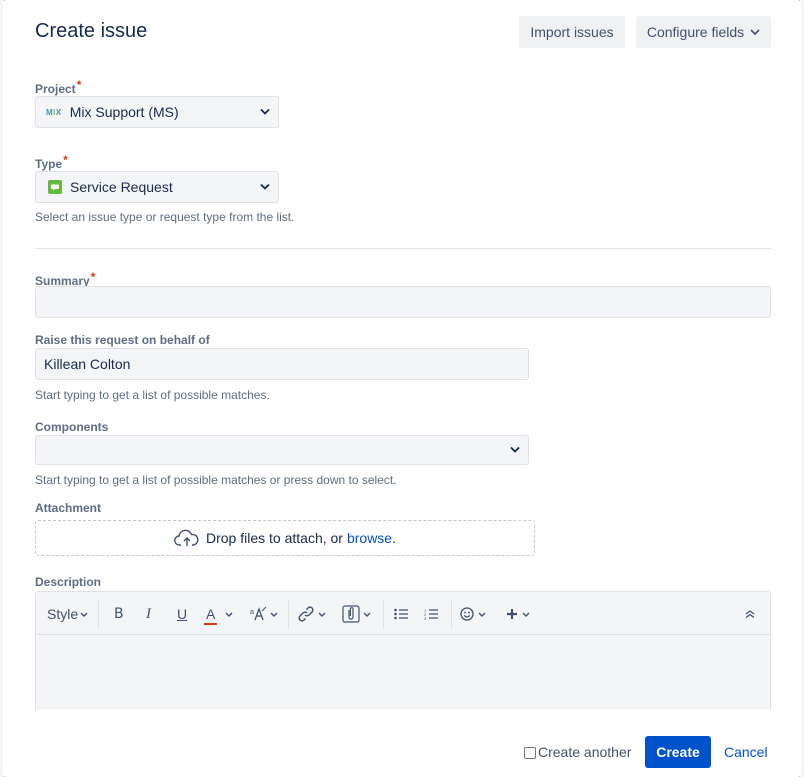  Describe the element at coordinates (252, 612) in the screenshot. I see `svg-text: a` at that location.